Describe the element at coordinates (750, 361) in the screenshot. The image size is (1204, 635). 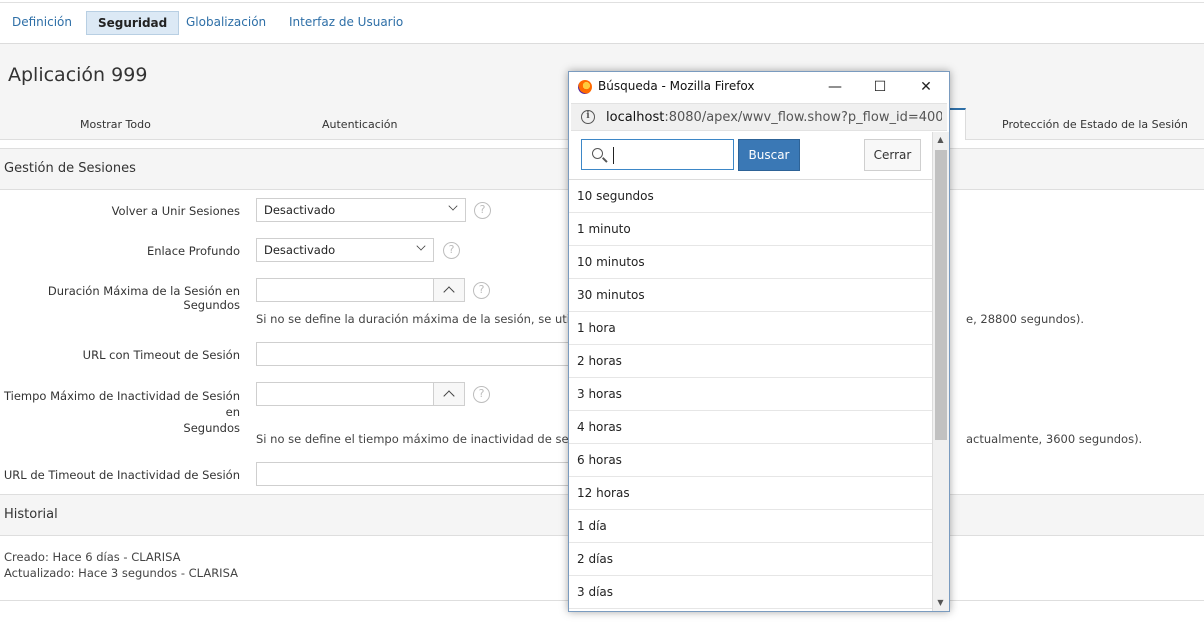
I see `list-item: 2 horas` at that location.